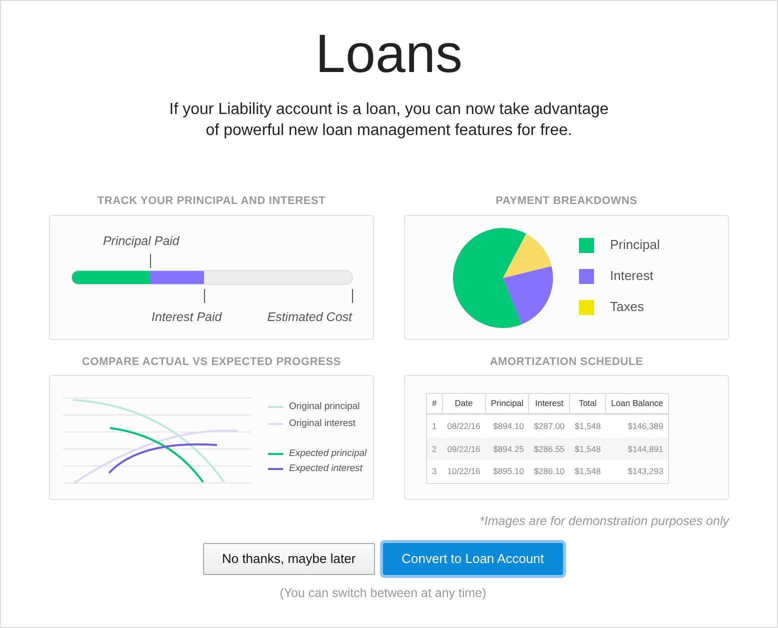 The height and width of the screenshot is (628, 778). Describe the element at coordinates (507, 426) in the screenshot. I see `table-cell: $894.10` at that location.